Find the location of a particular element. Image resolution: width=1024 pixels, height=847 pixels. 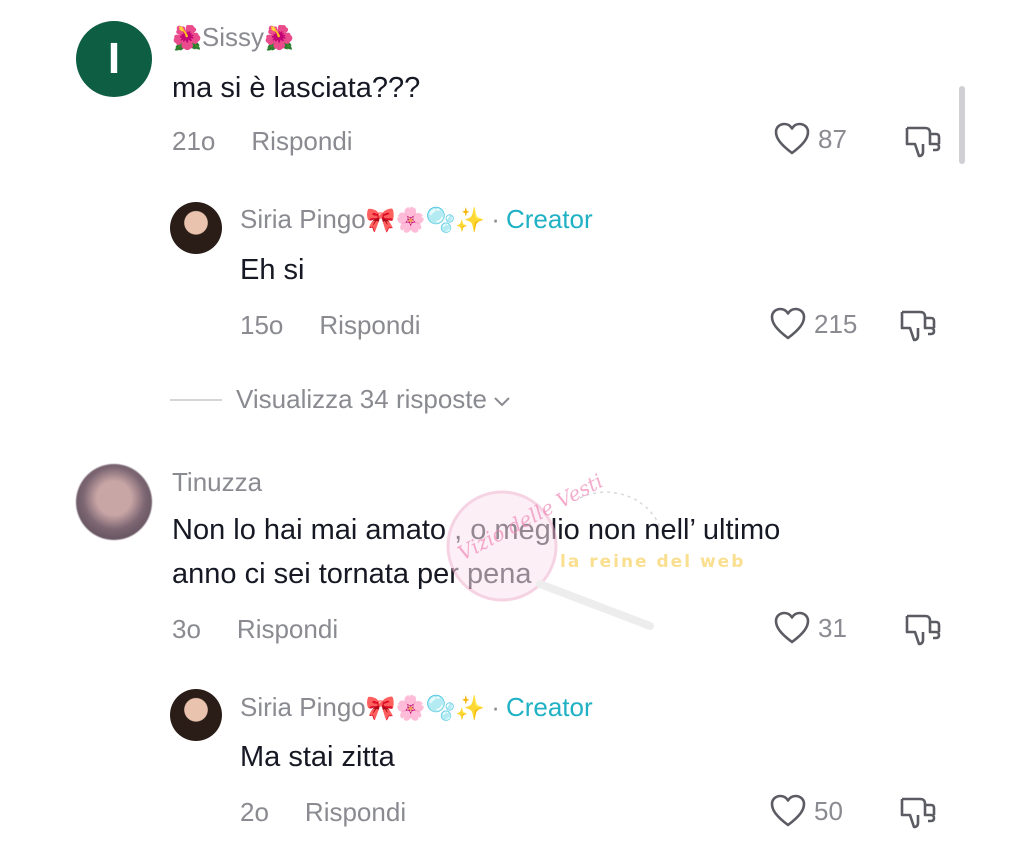

username-text: Sissy is located at coordinates (233, 37).